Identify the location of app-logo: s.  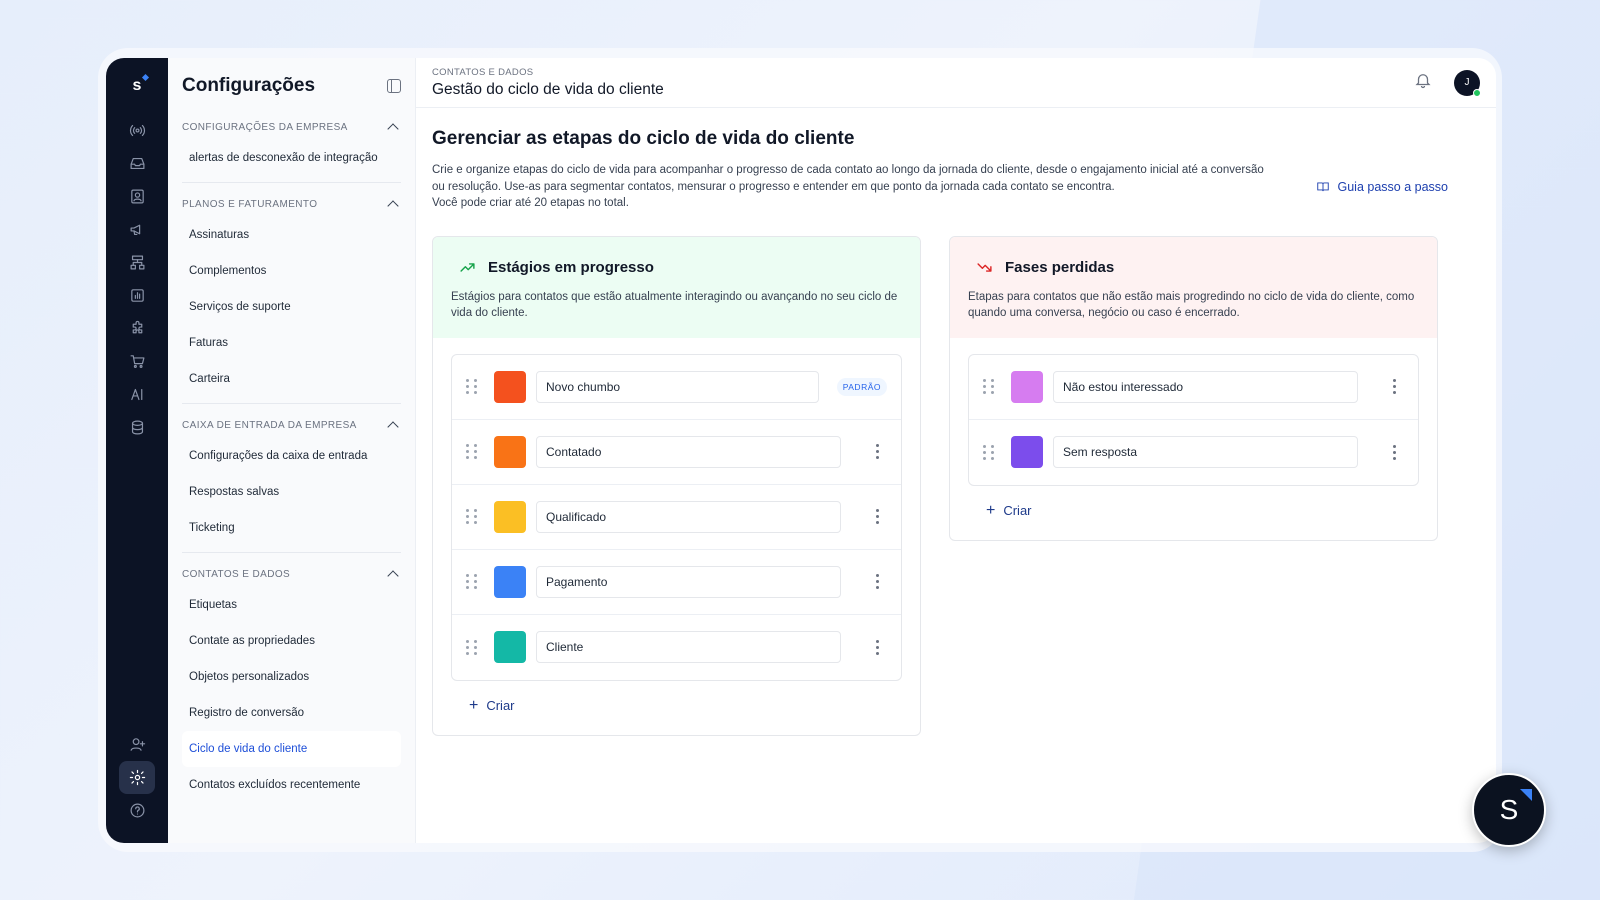
(137, 86).